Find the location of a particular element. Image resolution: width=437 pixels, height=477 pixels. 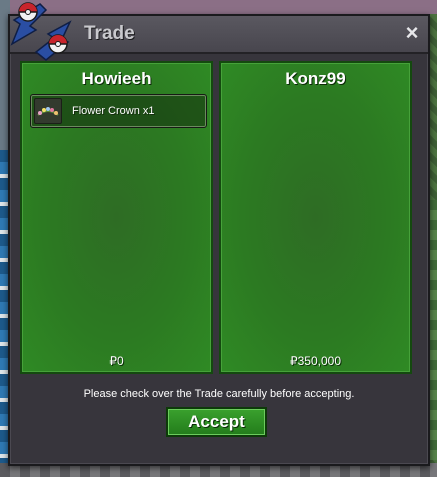

flower-crown-icon is located at coordinates (48, 111).